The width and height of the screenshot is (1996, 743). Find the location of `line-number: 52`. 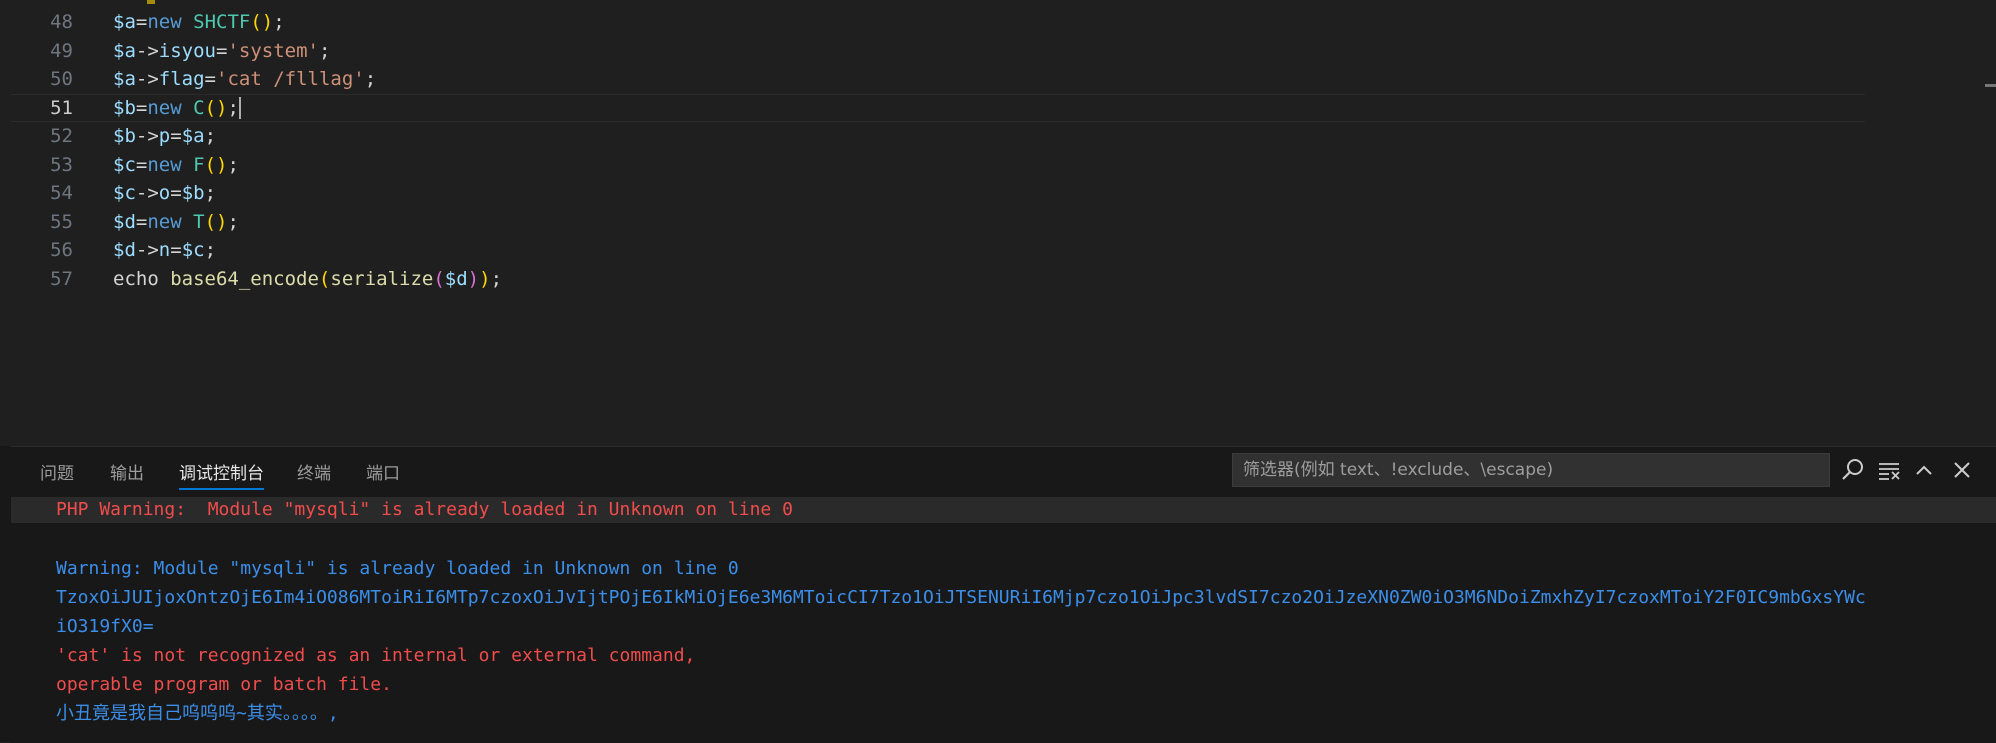

line-number: 52 is located at coordinates (61, 136).